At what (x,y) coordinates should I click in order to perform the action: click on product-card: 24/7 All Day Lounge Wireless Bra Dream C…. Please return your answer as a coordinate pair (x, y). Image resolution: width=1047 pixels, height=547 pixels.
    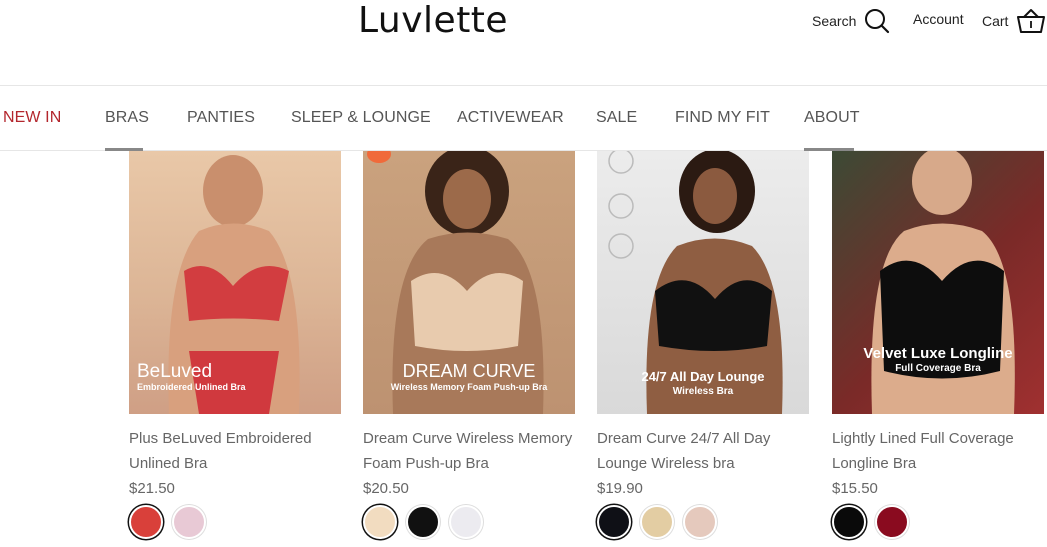
    Looking at the image, I should click on (703, 345).